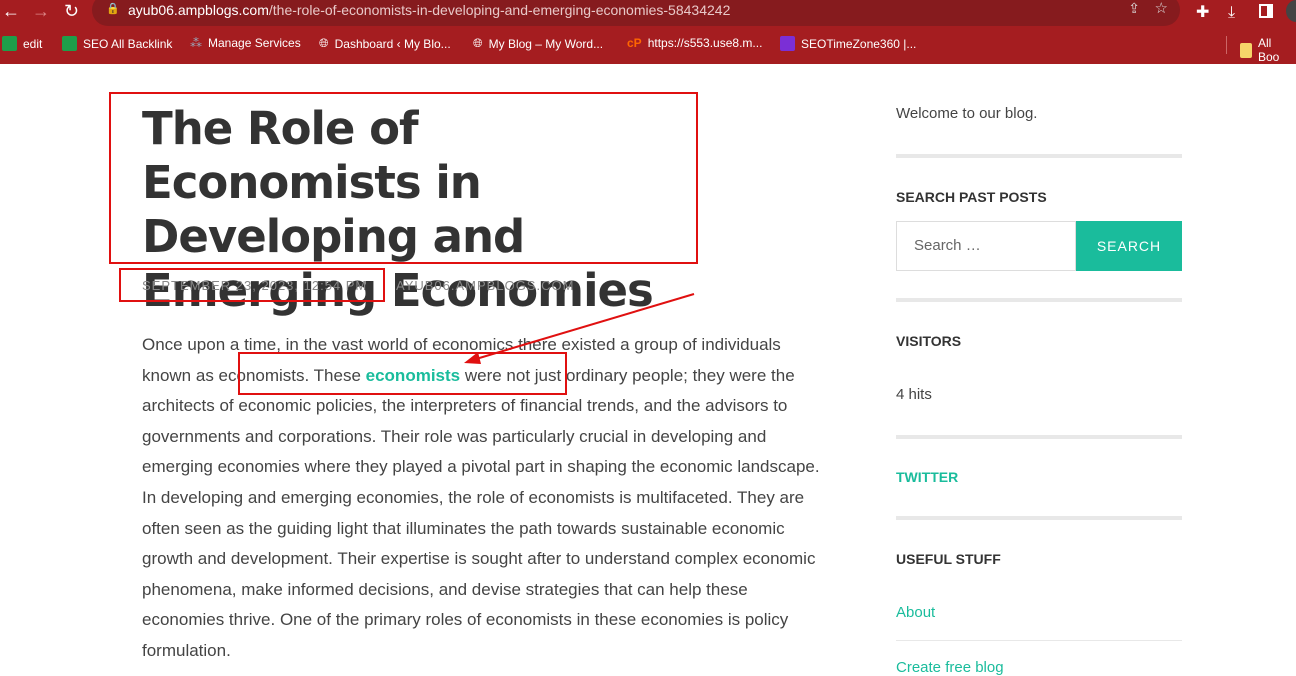  I want to click on visitors-count: 4 hits, so click(914, 394).